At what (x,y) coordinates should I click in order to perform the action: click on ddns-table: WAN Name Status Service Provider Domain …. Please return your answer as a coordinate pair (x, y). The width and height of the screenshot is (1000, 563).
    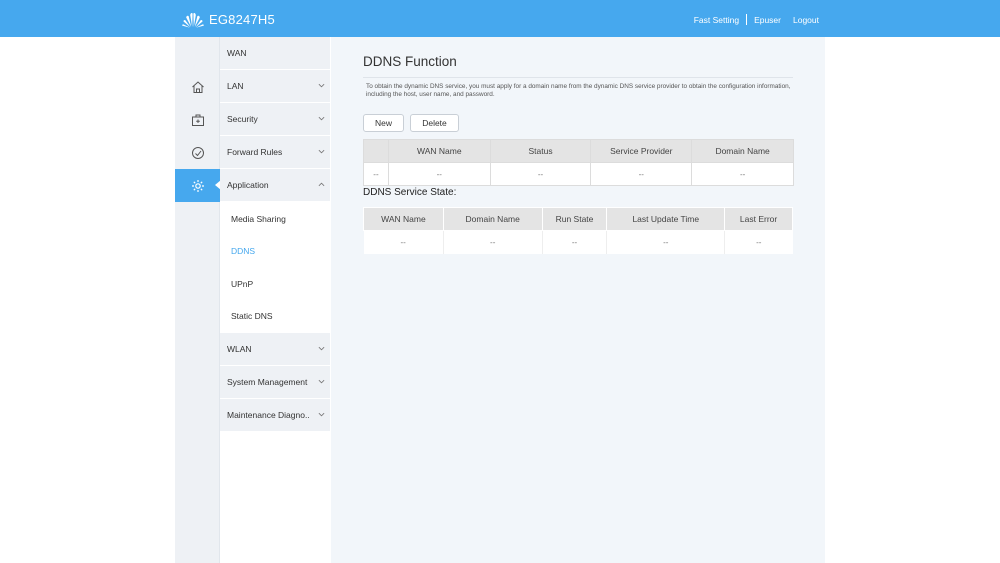
    Looking at the image, I should click on (578, 162).